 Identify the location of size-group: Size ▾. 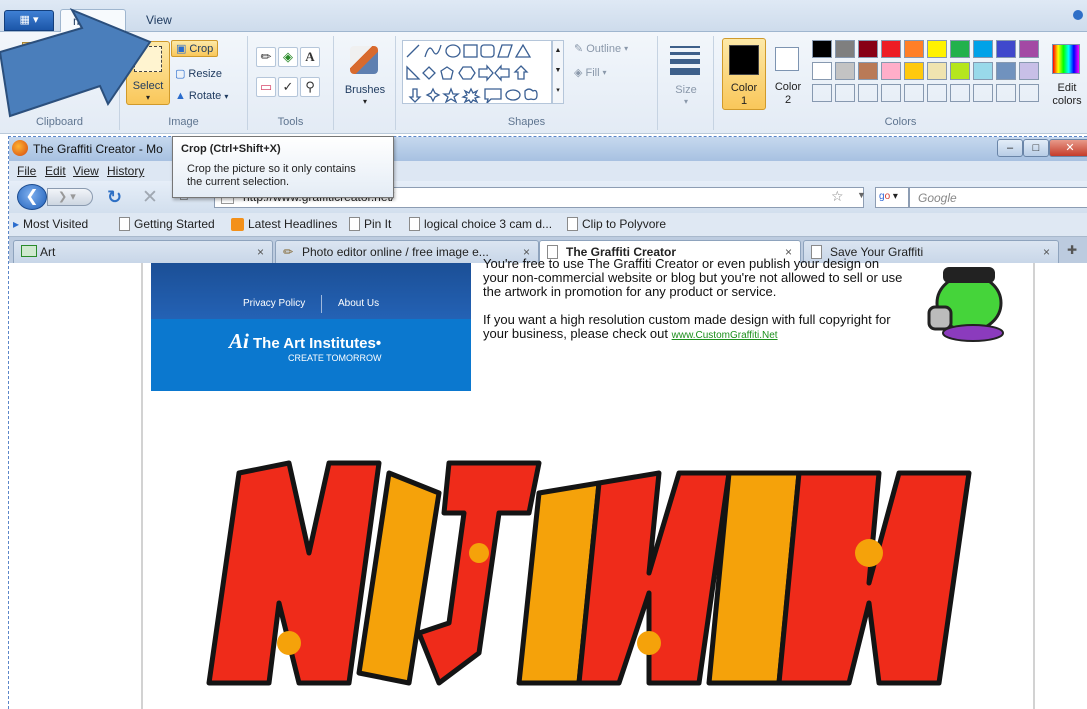
(686, 83).